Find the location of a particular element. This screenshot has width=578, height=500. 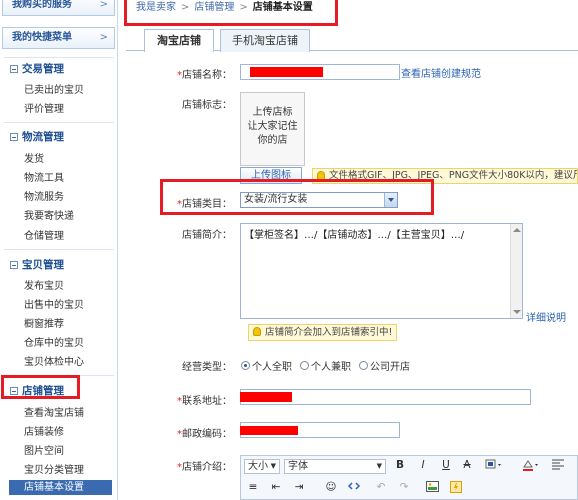

scroll-down-icon is located at coordinates (517, 312).